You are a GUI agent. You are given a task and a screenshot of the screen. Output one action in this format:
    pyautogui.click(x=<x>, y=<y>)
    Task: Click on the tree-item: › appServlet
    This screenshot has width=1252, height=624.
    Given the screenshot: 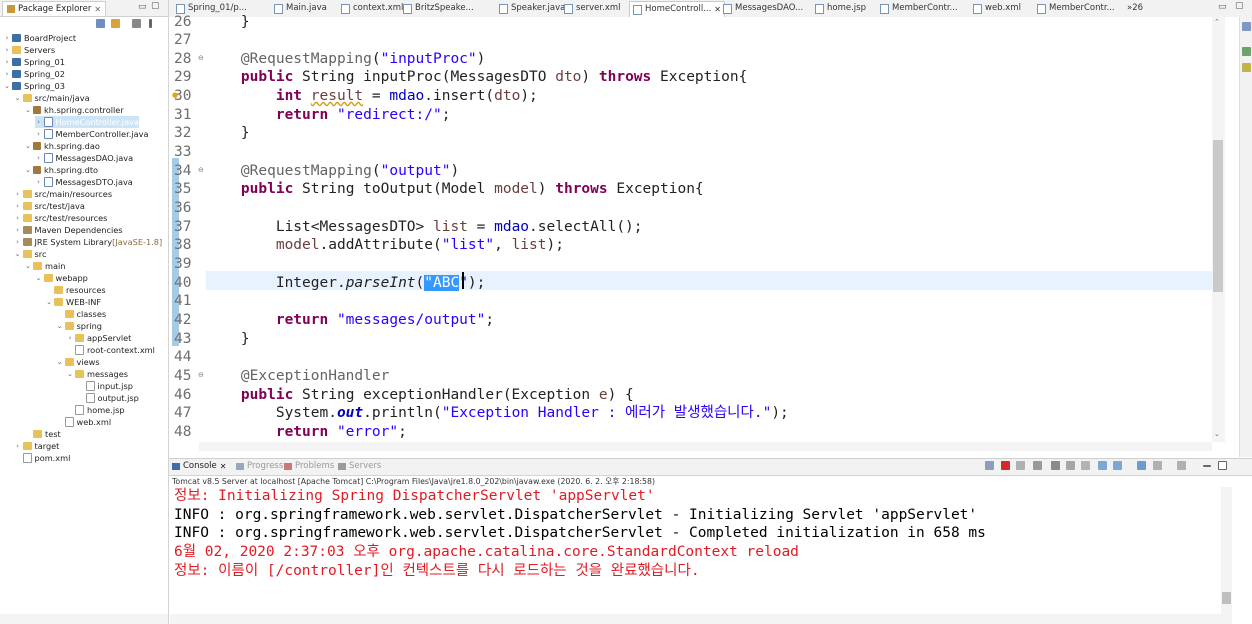 What is the action you would take?
    pyautogui.click(x=99, y=338)
    